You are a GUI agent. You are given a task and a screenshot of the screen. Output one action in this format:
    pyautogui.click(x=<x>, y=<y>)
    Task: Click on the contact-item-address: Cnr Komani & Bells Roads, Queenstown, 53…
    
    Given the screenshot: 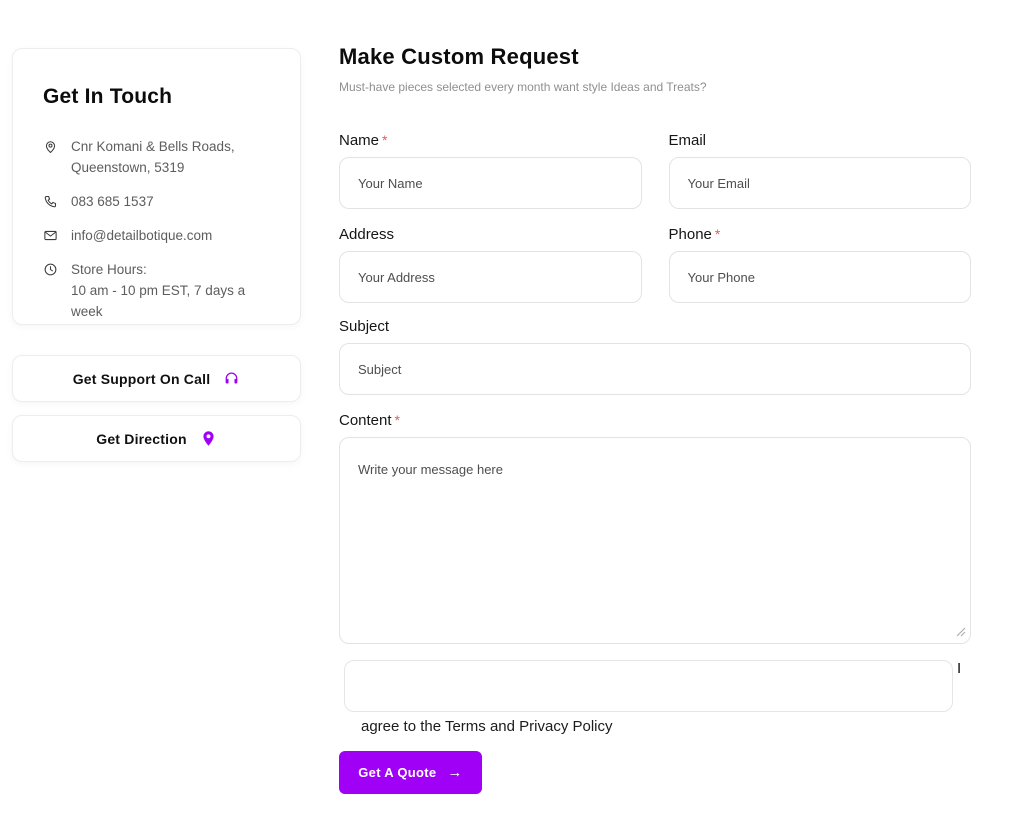 What is the action you would take?
    pyautogui.click(x=158, y=157)
    